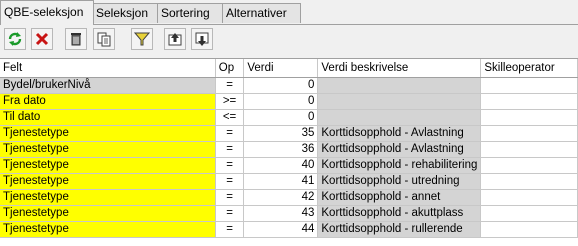  Describe the element at coordinates (281, 68) in the screenshot. I see `column-header-verdi: Verdi` at that location.